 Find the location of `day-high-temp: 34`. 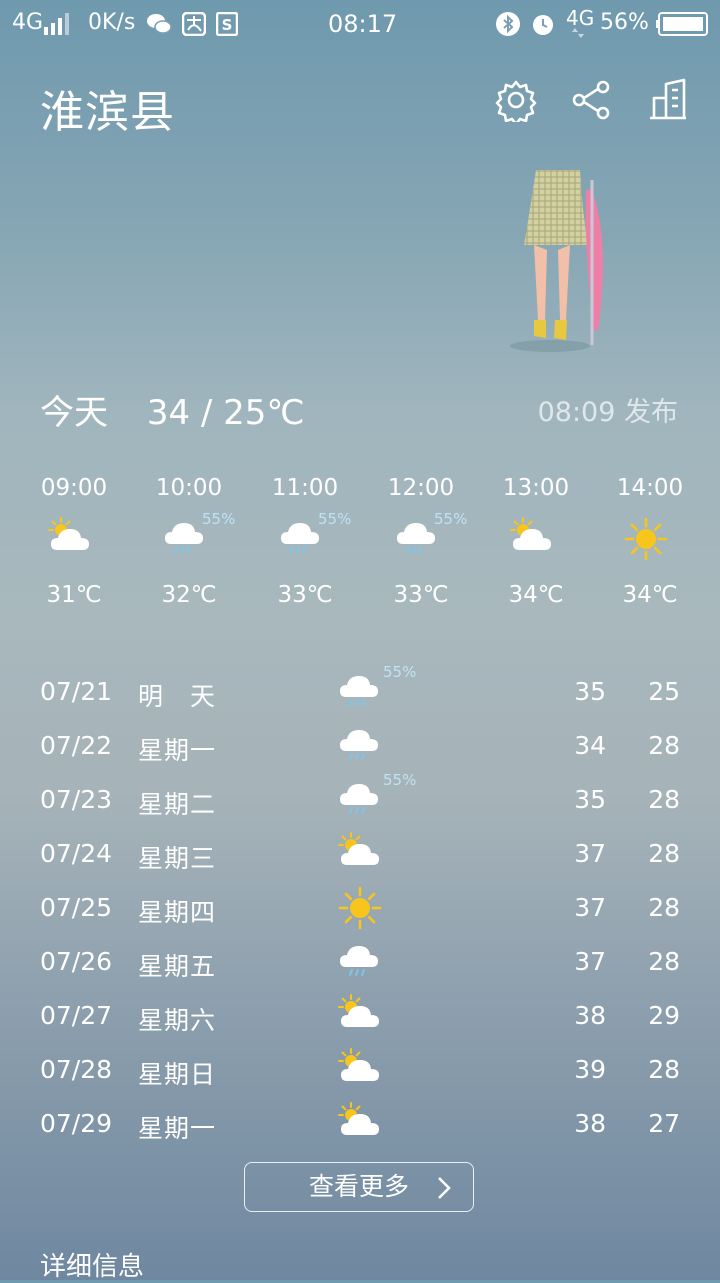

day-high-temp: 34 is located at coordinates (590, 745).